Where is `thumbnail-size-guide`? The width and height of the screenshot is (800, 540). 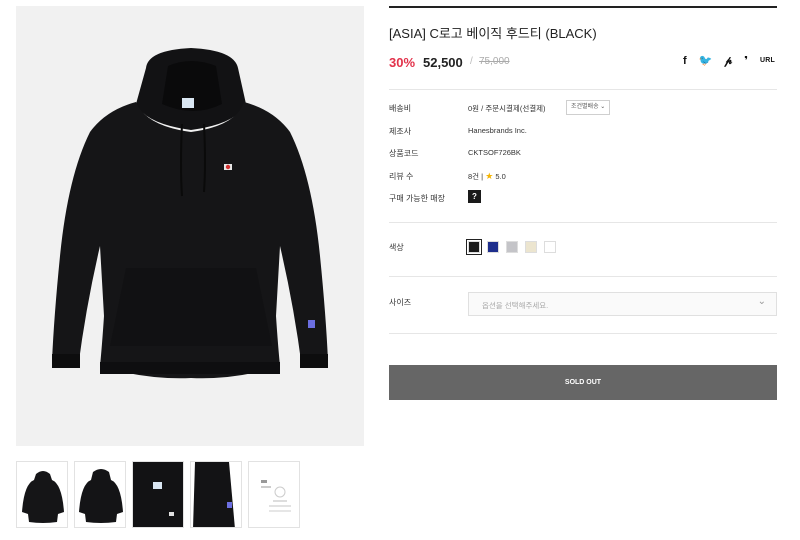 thumbnail-size-guide is located at coordinates (274, 494).